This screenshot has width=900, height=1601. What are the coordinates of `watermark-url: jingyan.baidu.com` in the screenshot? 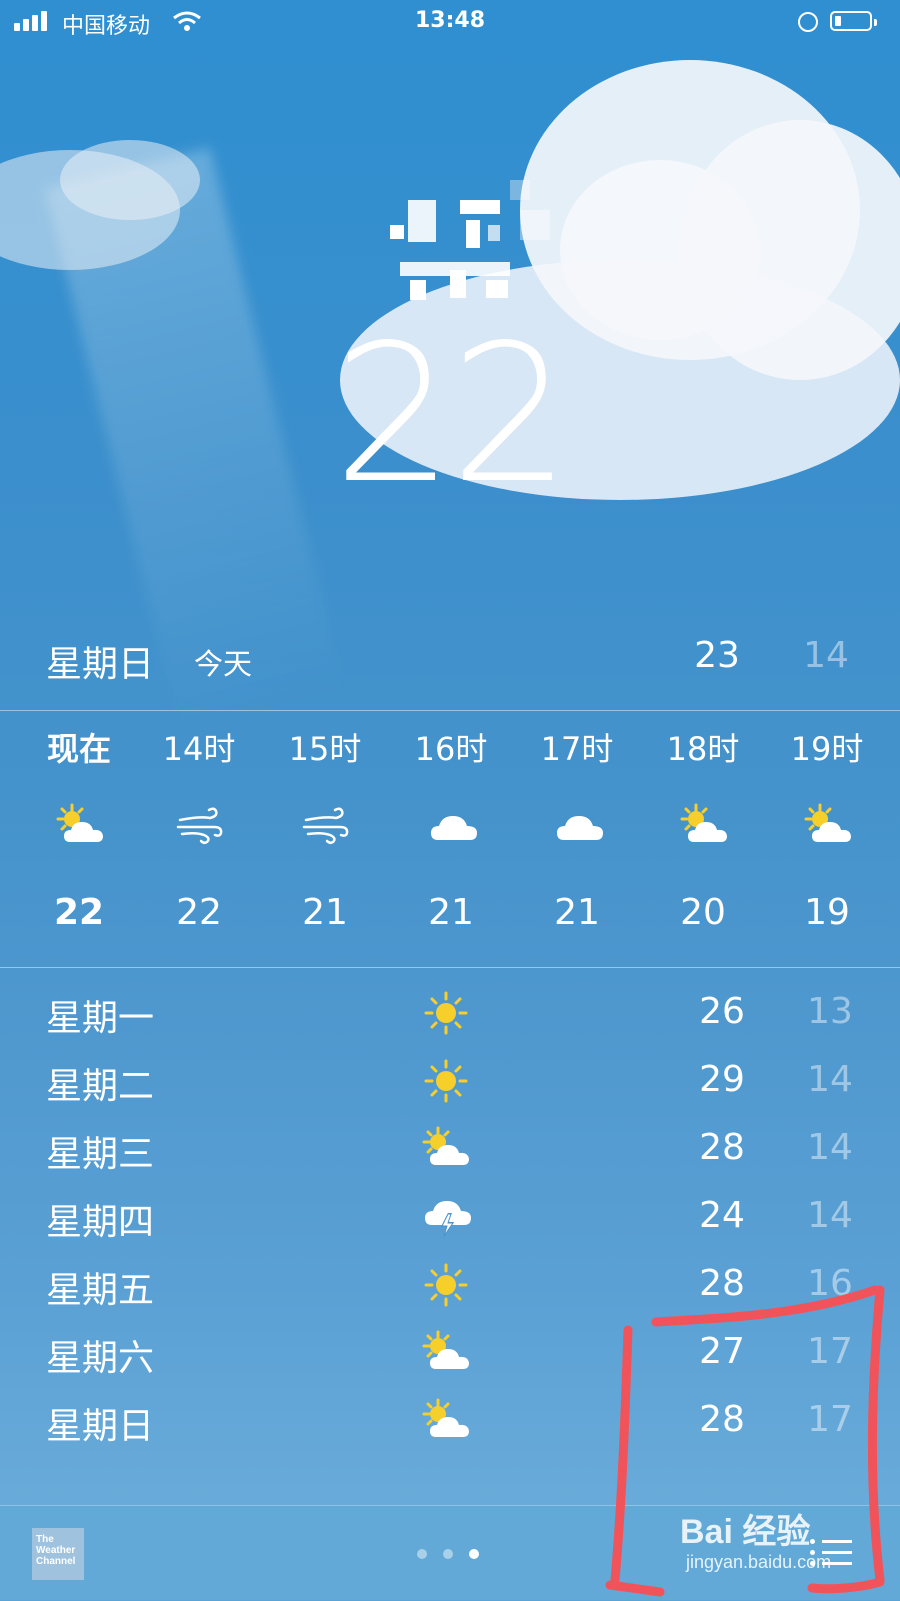 It's located at (759, 1562).